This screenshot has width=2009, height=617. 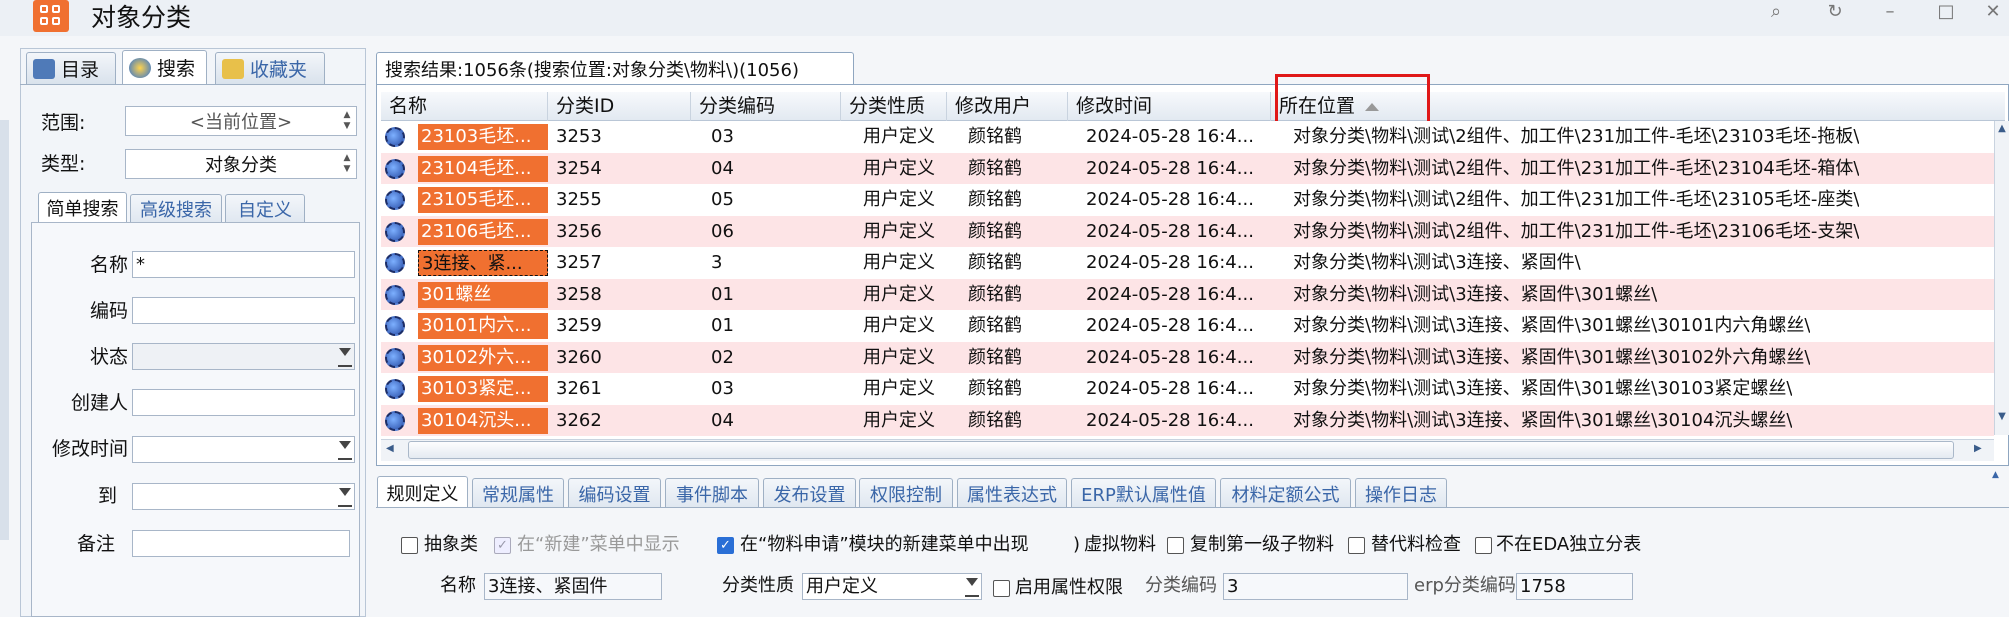 What do you see at coordinates (1776, 11) in the screenshot?
I see `search-icon: ⌕` at bounding box center [1776, 11].